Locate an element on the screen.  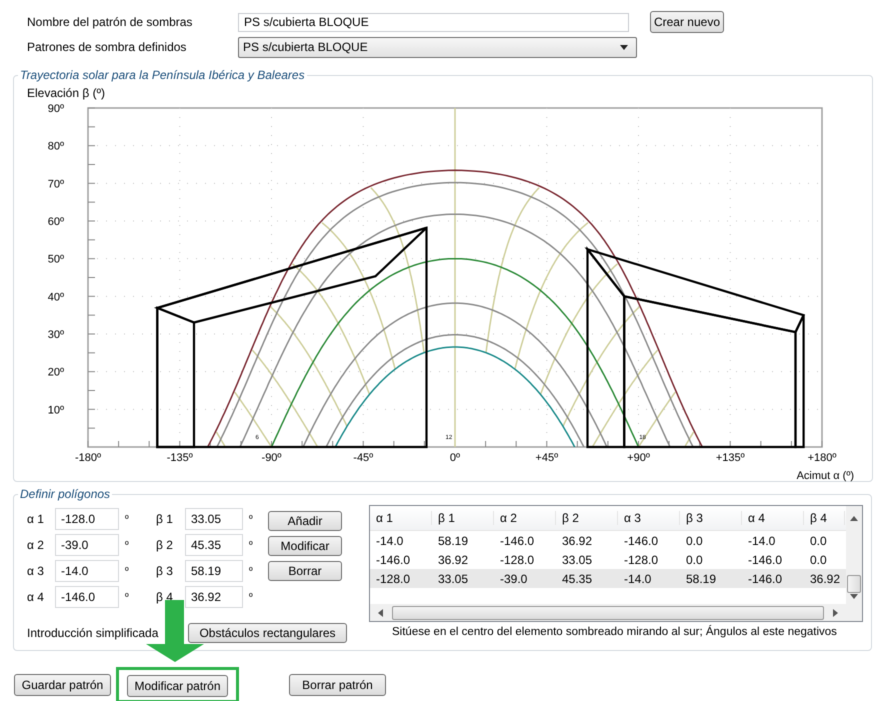
horizontal-scrollbar is located at coordinates (616, 612).